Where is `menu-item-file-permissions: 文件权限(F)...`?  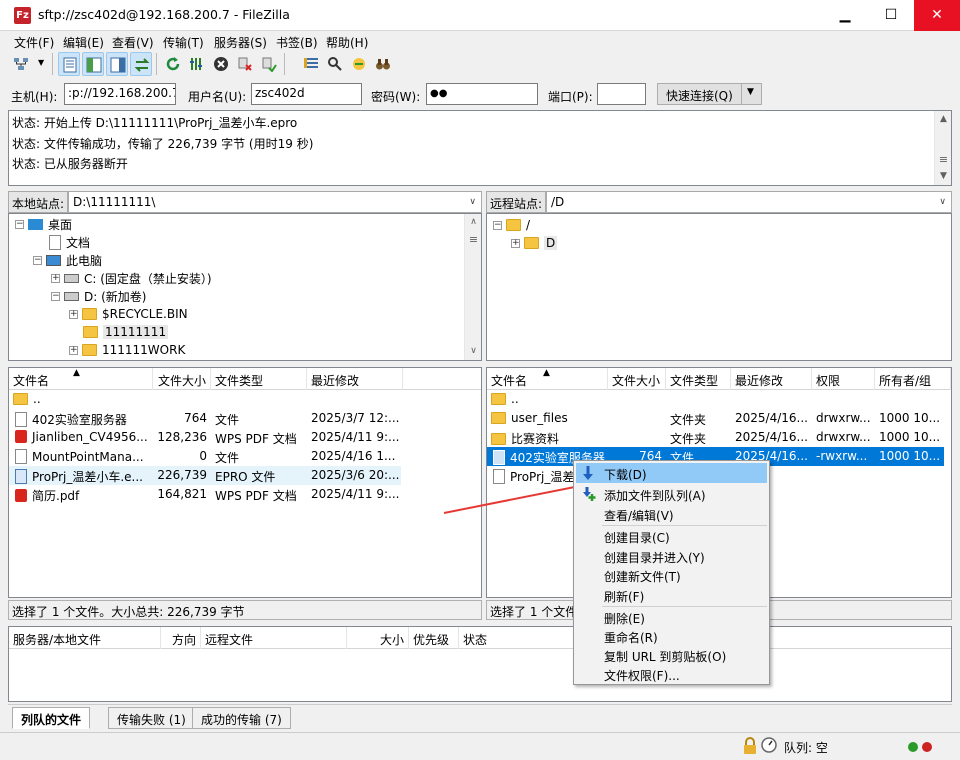
menu-item-file-permissions: 文件权限(F)... is located at coordinates (671, 674).